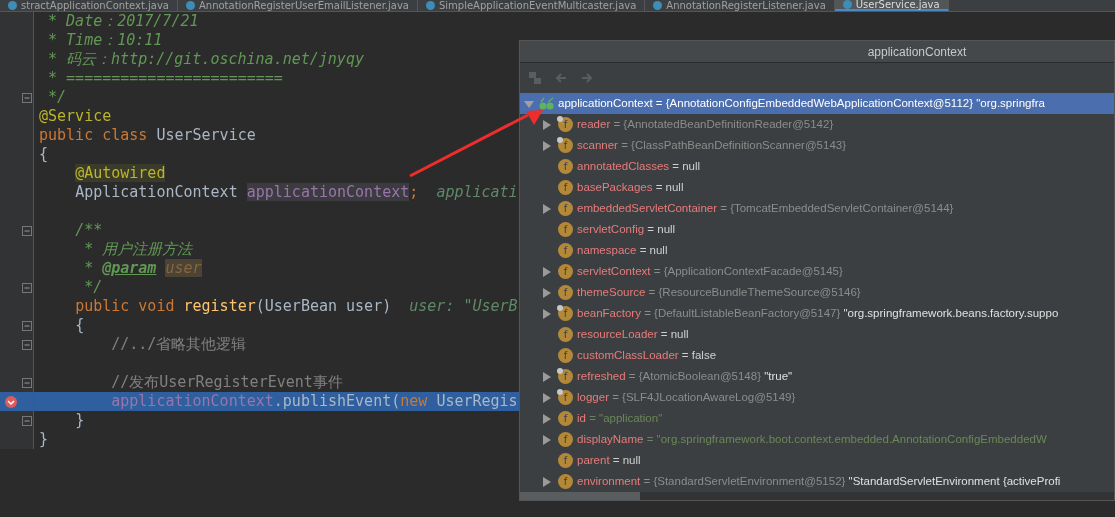  Describe the element at coordinates (817, 418) in the screenshot. I see `tree-row: f id = "application"` at that location.